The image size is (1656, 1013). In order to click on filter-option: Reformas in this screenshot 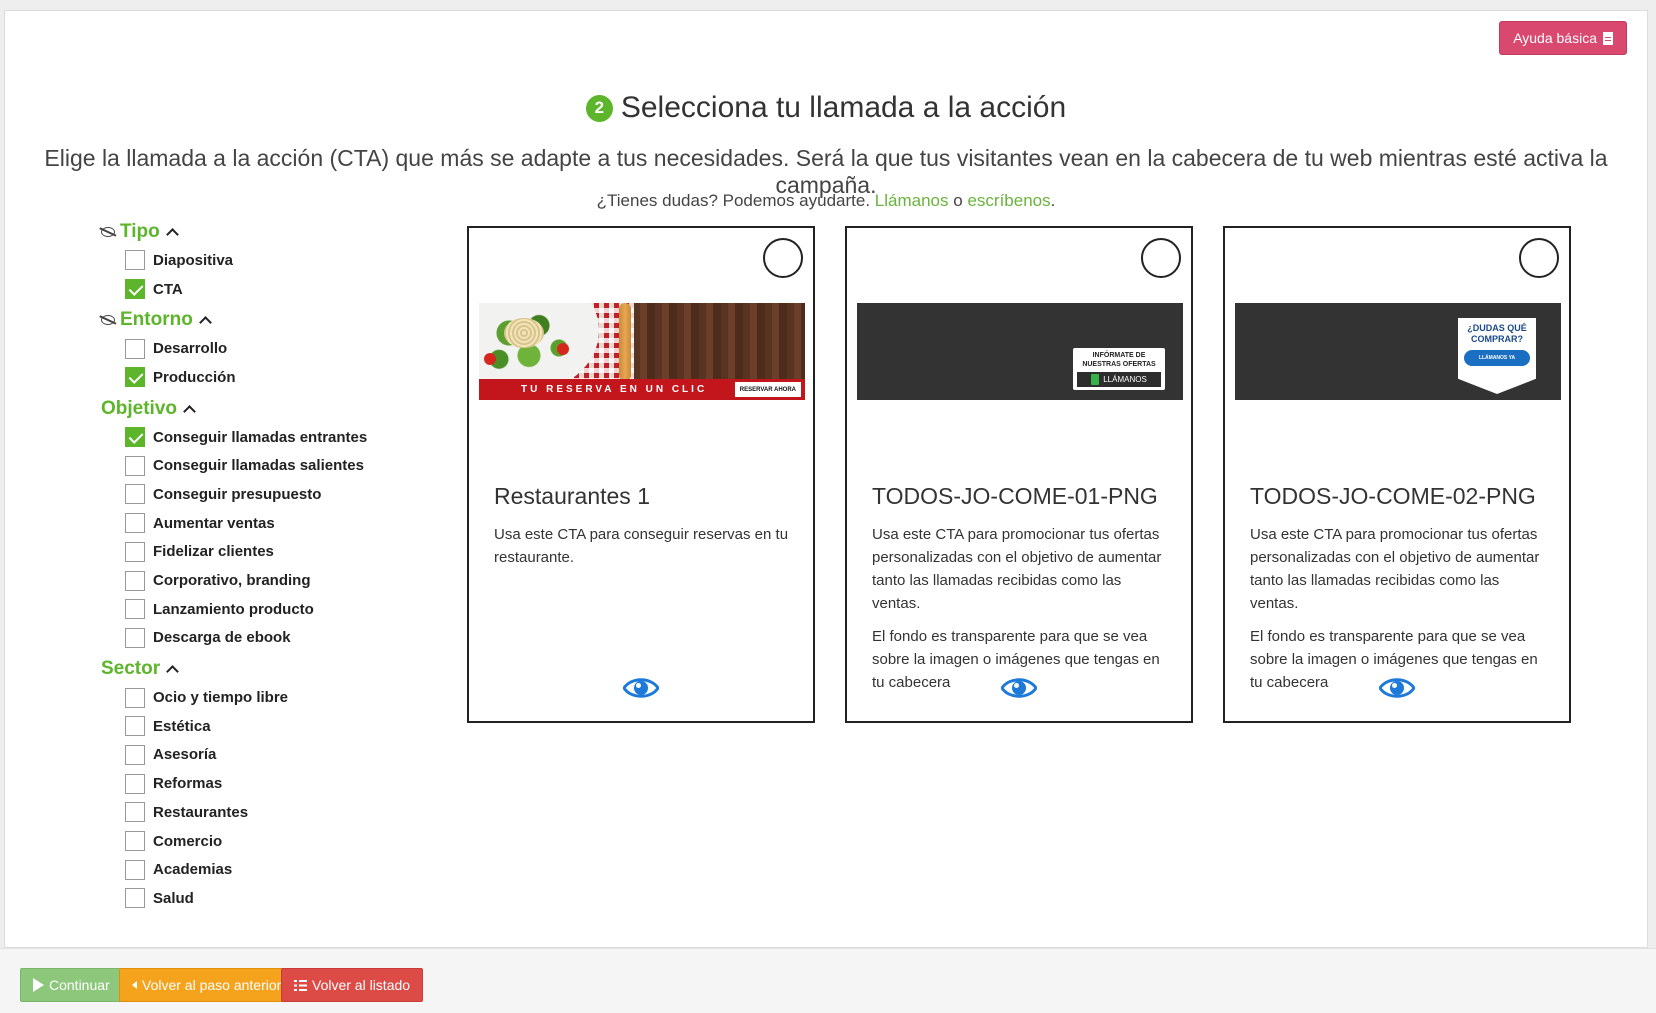, I will do `click(266, 783)`.